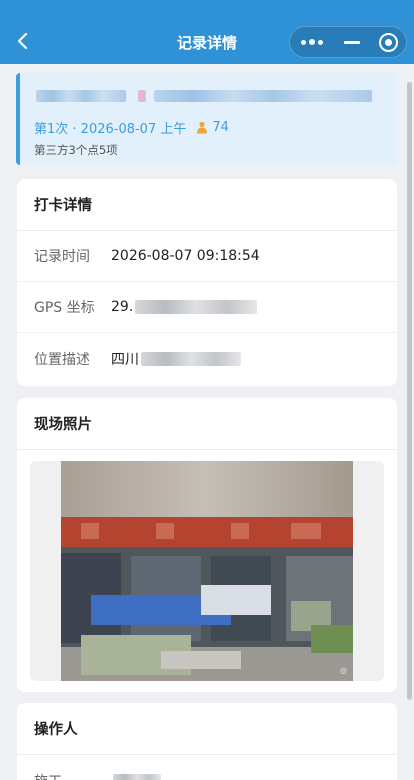 This screenshot has width=414, height=780. I want to click on navigation-bar: 记录详情, so click(207, 32).